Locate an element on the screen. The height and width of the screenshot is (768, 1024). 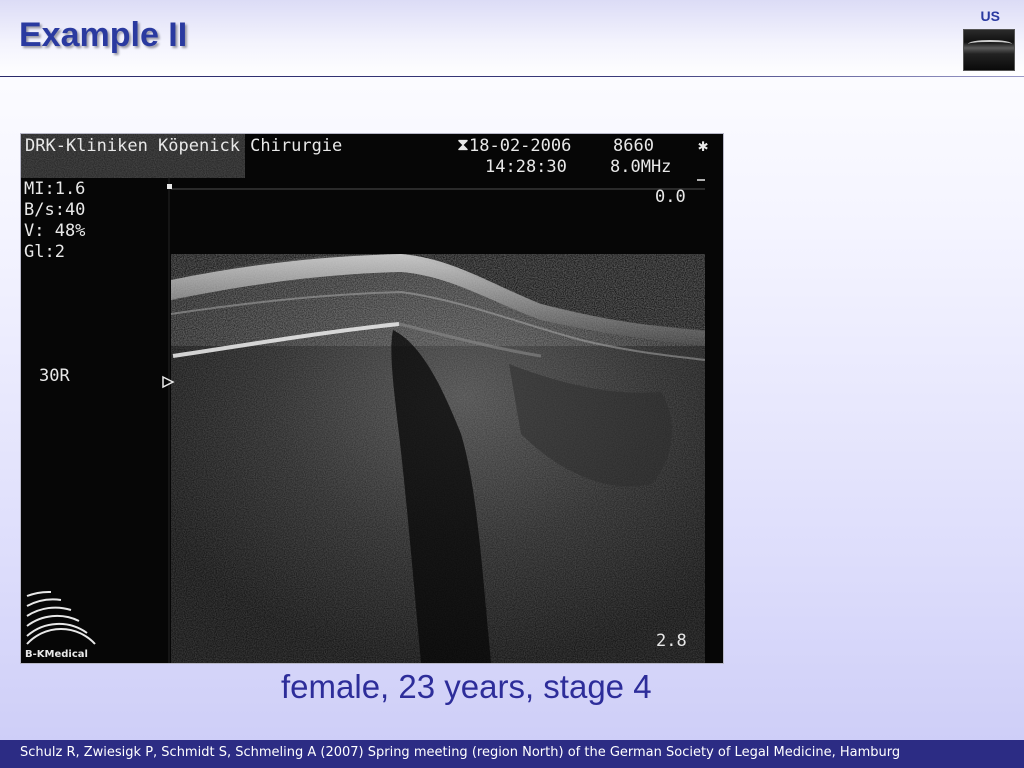
osd-date: 18-02-2006 is located at coordinates (520, 146).